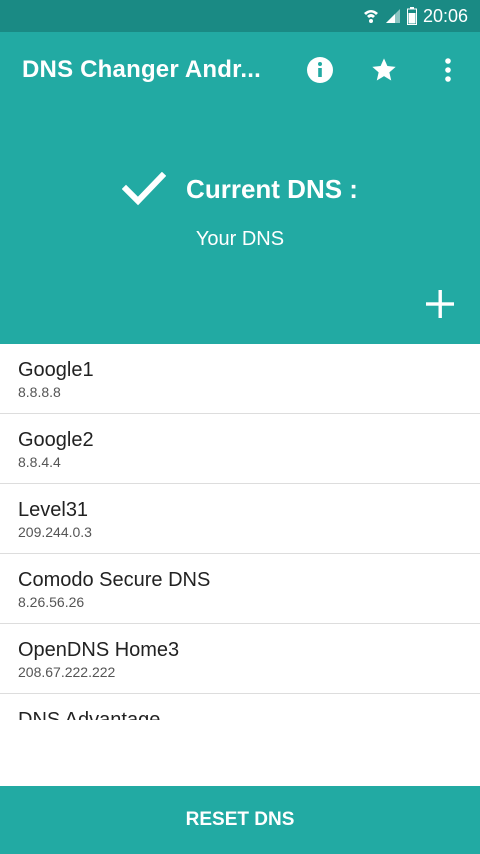 This screenshot has height=854, width=480. Describe the element at coordinates (240, 519) in the screenshot. I see `dns-list-item: Level31 209.244.0.3` at that location.